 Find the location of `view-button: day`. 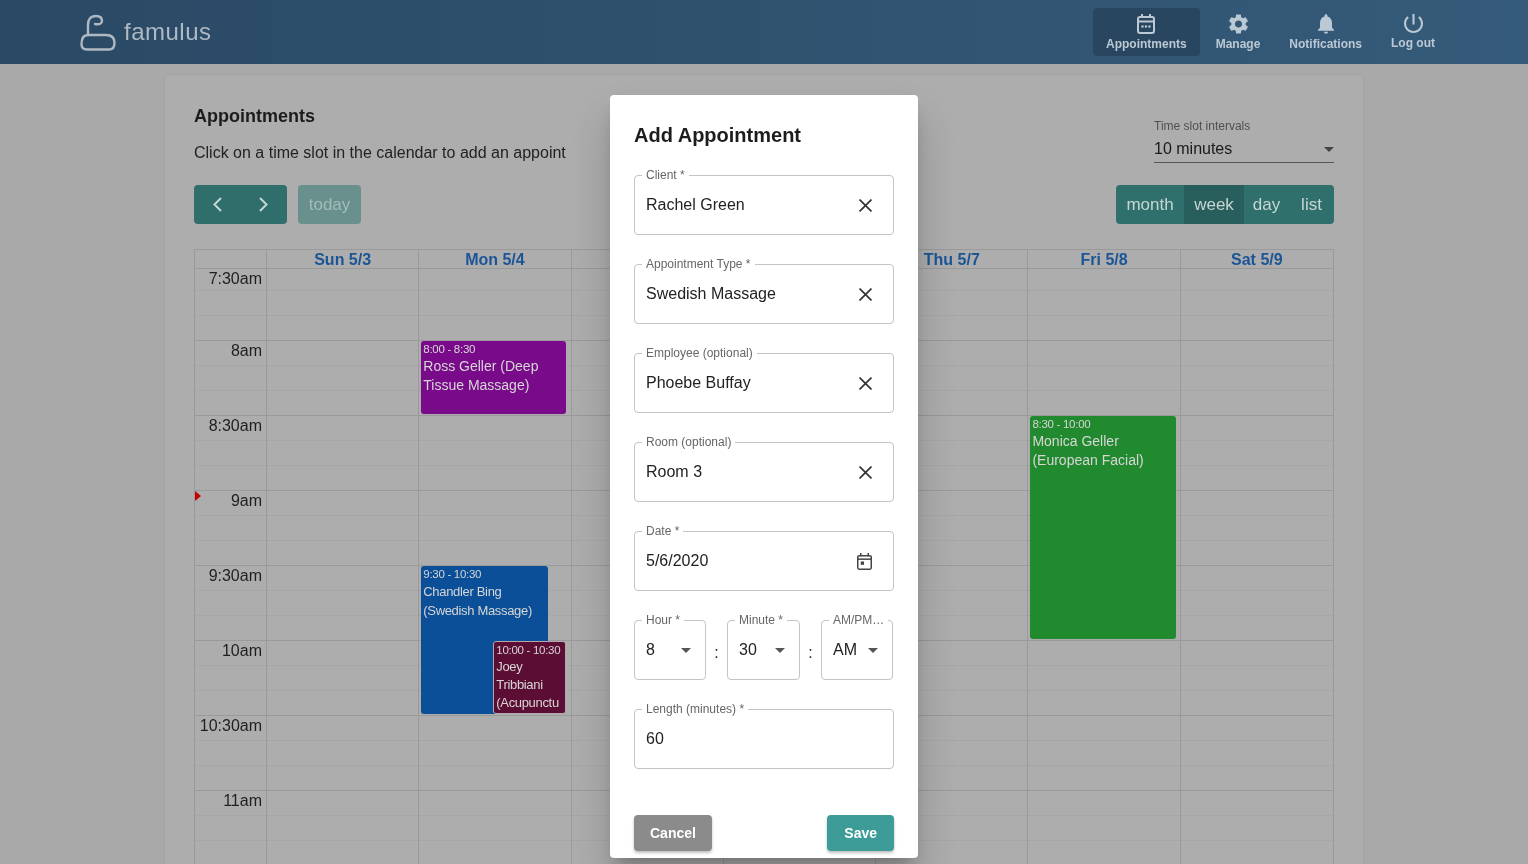

view-button: day is located at coordinates (1266, 204).